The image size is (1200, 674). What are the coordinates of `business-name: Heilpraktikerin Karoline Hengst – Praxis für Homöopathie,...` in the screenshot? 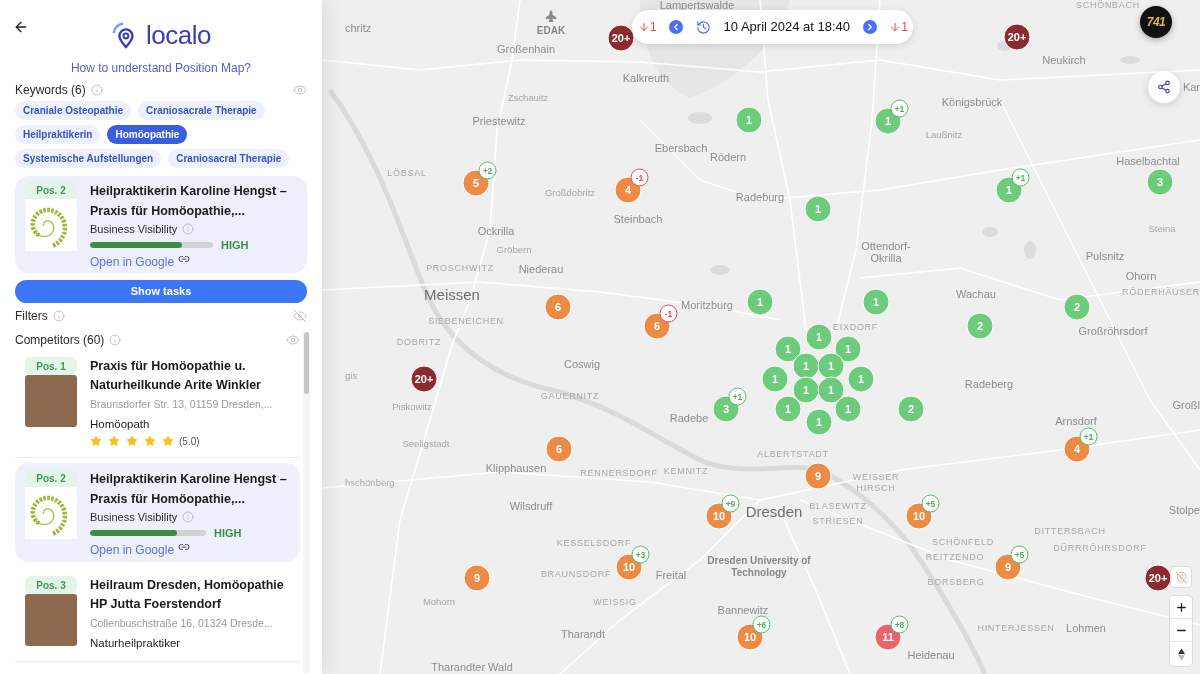 It's located at (189, 201).